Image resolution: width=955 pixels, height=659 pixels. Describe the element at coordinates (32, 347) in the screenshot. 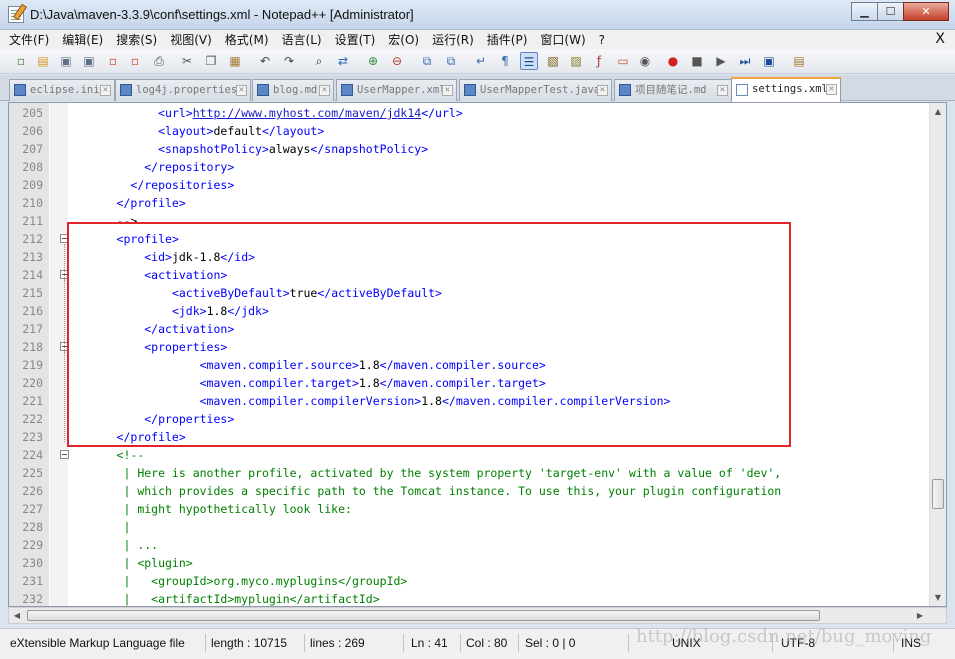

I see `line-number: 218` at that location.